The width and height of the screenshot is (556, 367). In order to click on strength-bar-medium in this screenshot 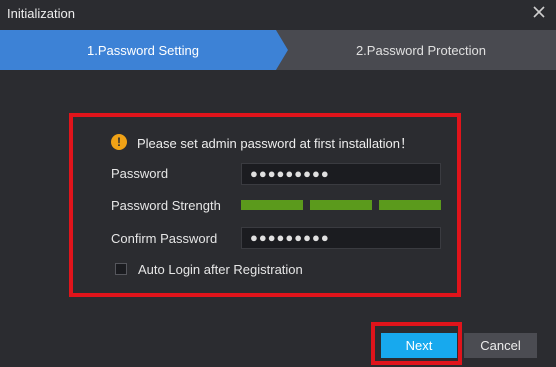, I will do `click(341, 205)`.